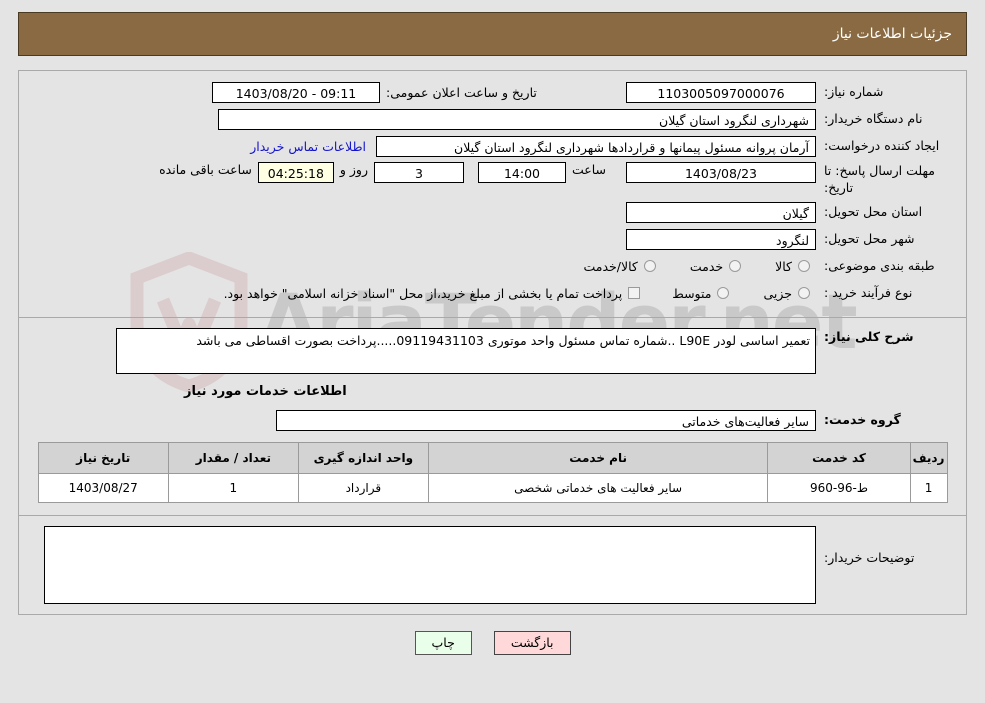 This screenshot has width=985, height=703. What do you see at coordinates (692, 293) in the screenshot?
I see `purchase-type-option-label-1: متوسط` at bounding box center [692, 293].